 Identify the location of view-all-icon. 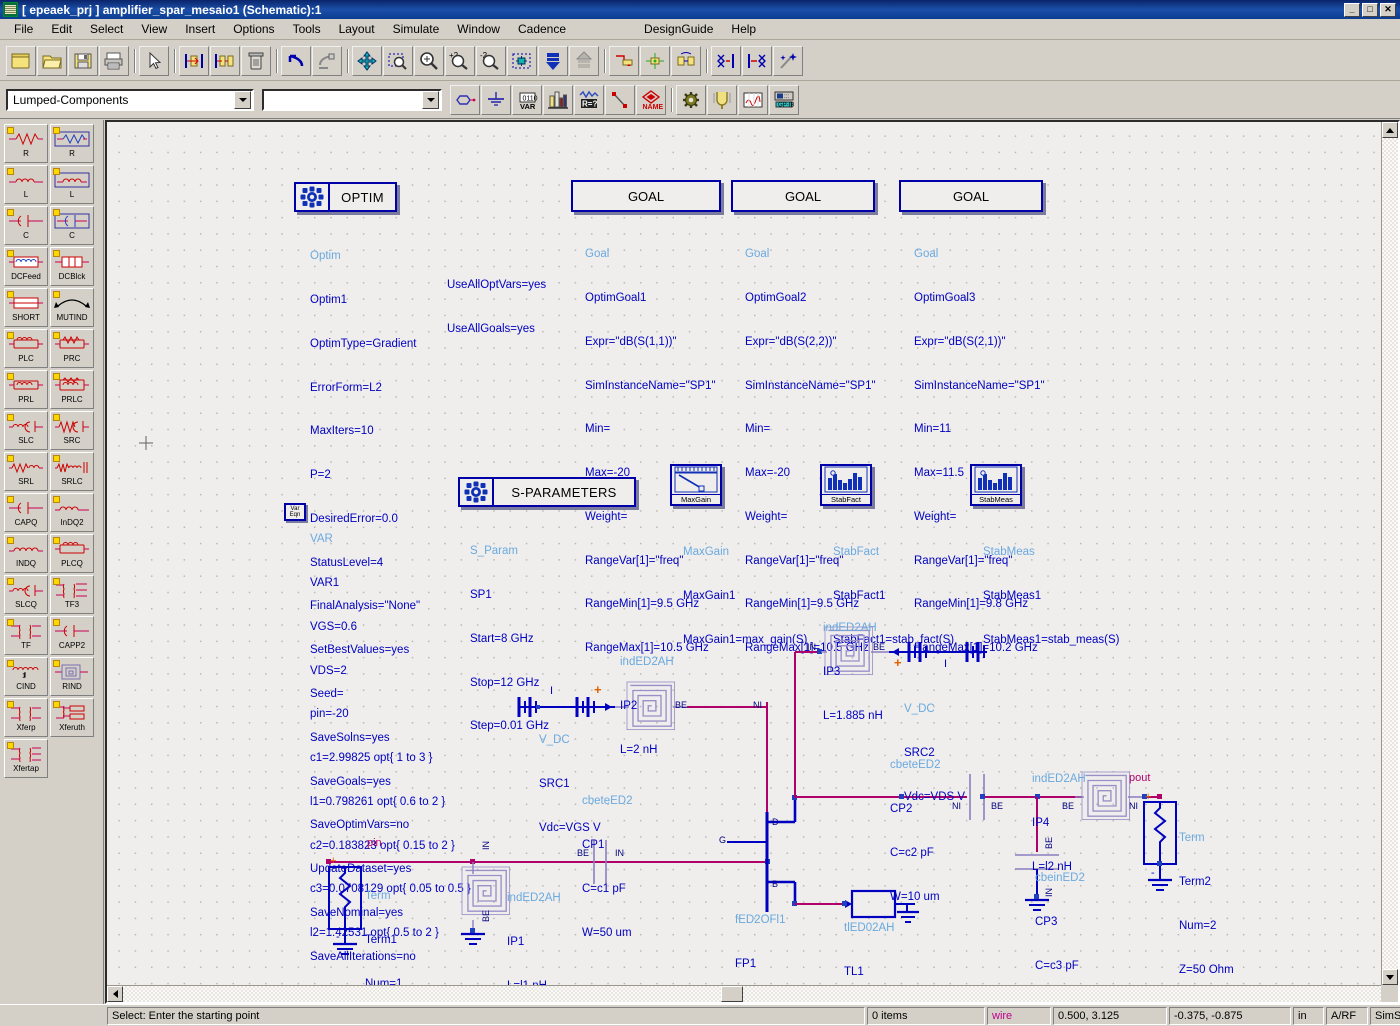
(522, 60).